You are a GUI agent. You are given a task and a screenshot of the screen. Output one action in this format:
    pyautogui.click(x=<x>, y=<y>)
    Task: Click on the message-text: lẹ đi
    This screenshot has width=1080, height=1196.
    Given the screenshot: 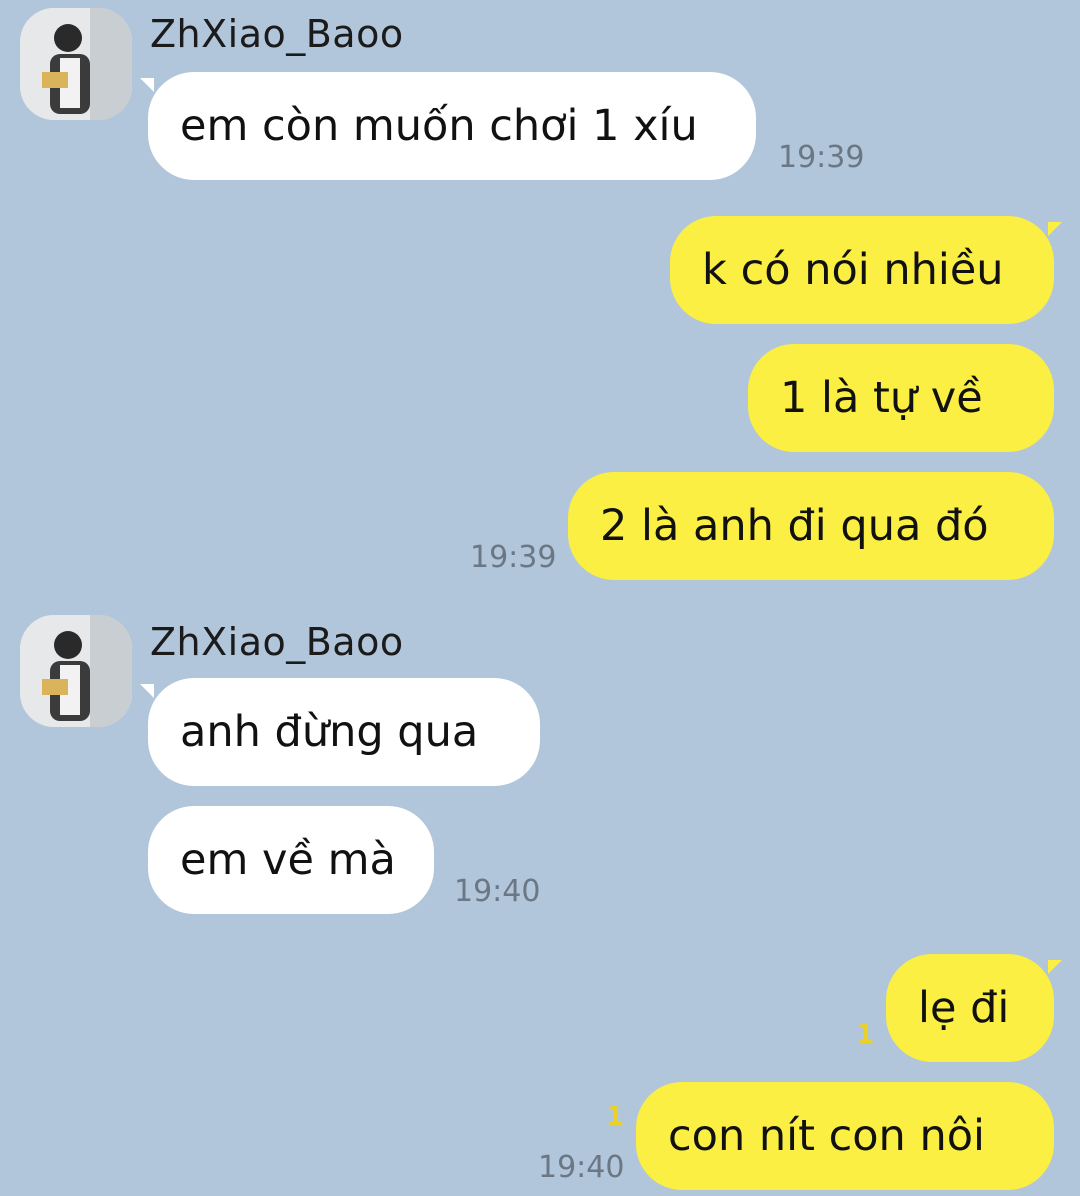 What is the action you would take?
    pyautogui.click(x=964, y=1008)
    